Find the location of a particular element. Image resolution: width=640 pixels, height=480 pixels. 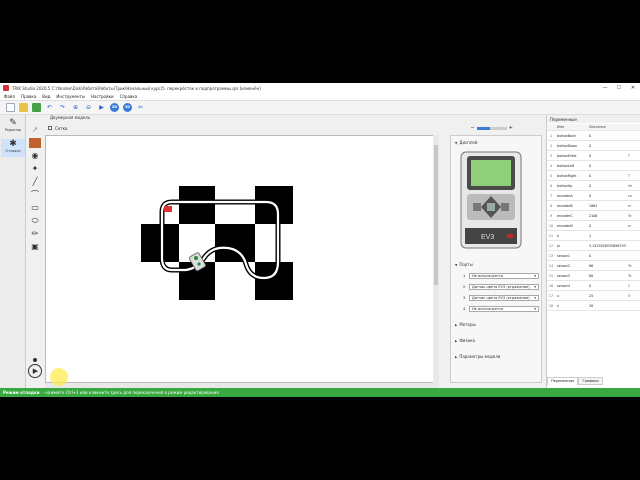

zoom-slider: − + is located at coordinates (491, 128).